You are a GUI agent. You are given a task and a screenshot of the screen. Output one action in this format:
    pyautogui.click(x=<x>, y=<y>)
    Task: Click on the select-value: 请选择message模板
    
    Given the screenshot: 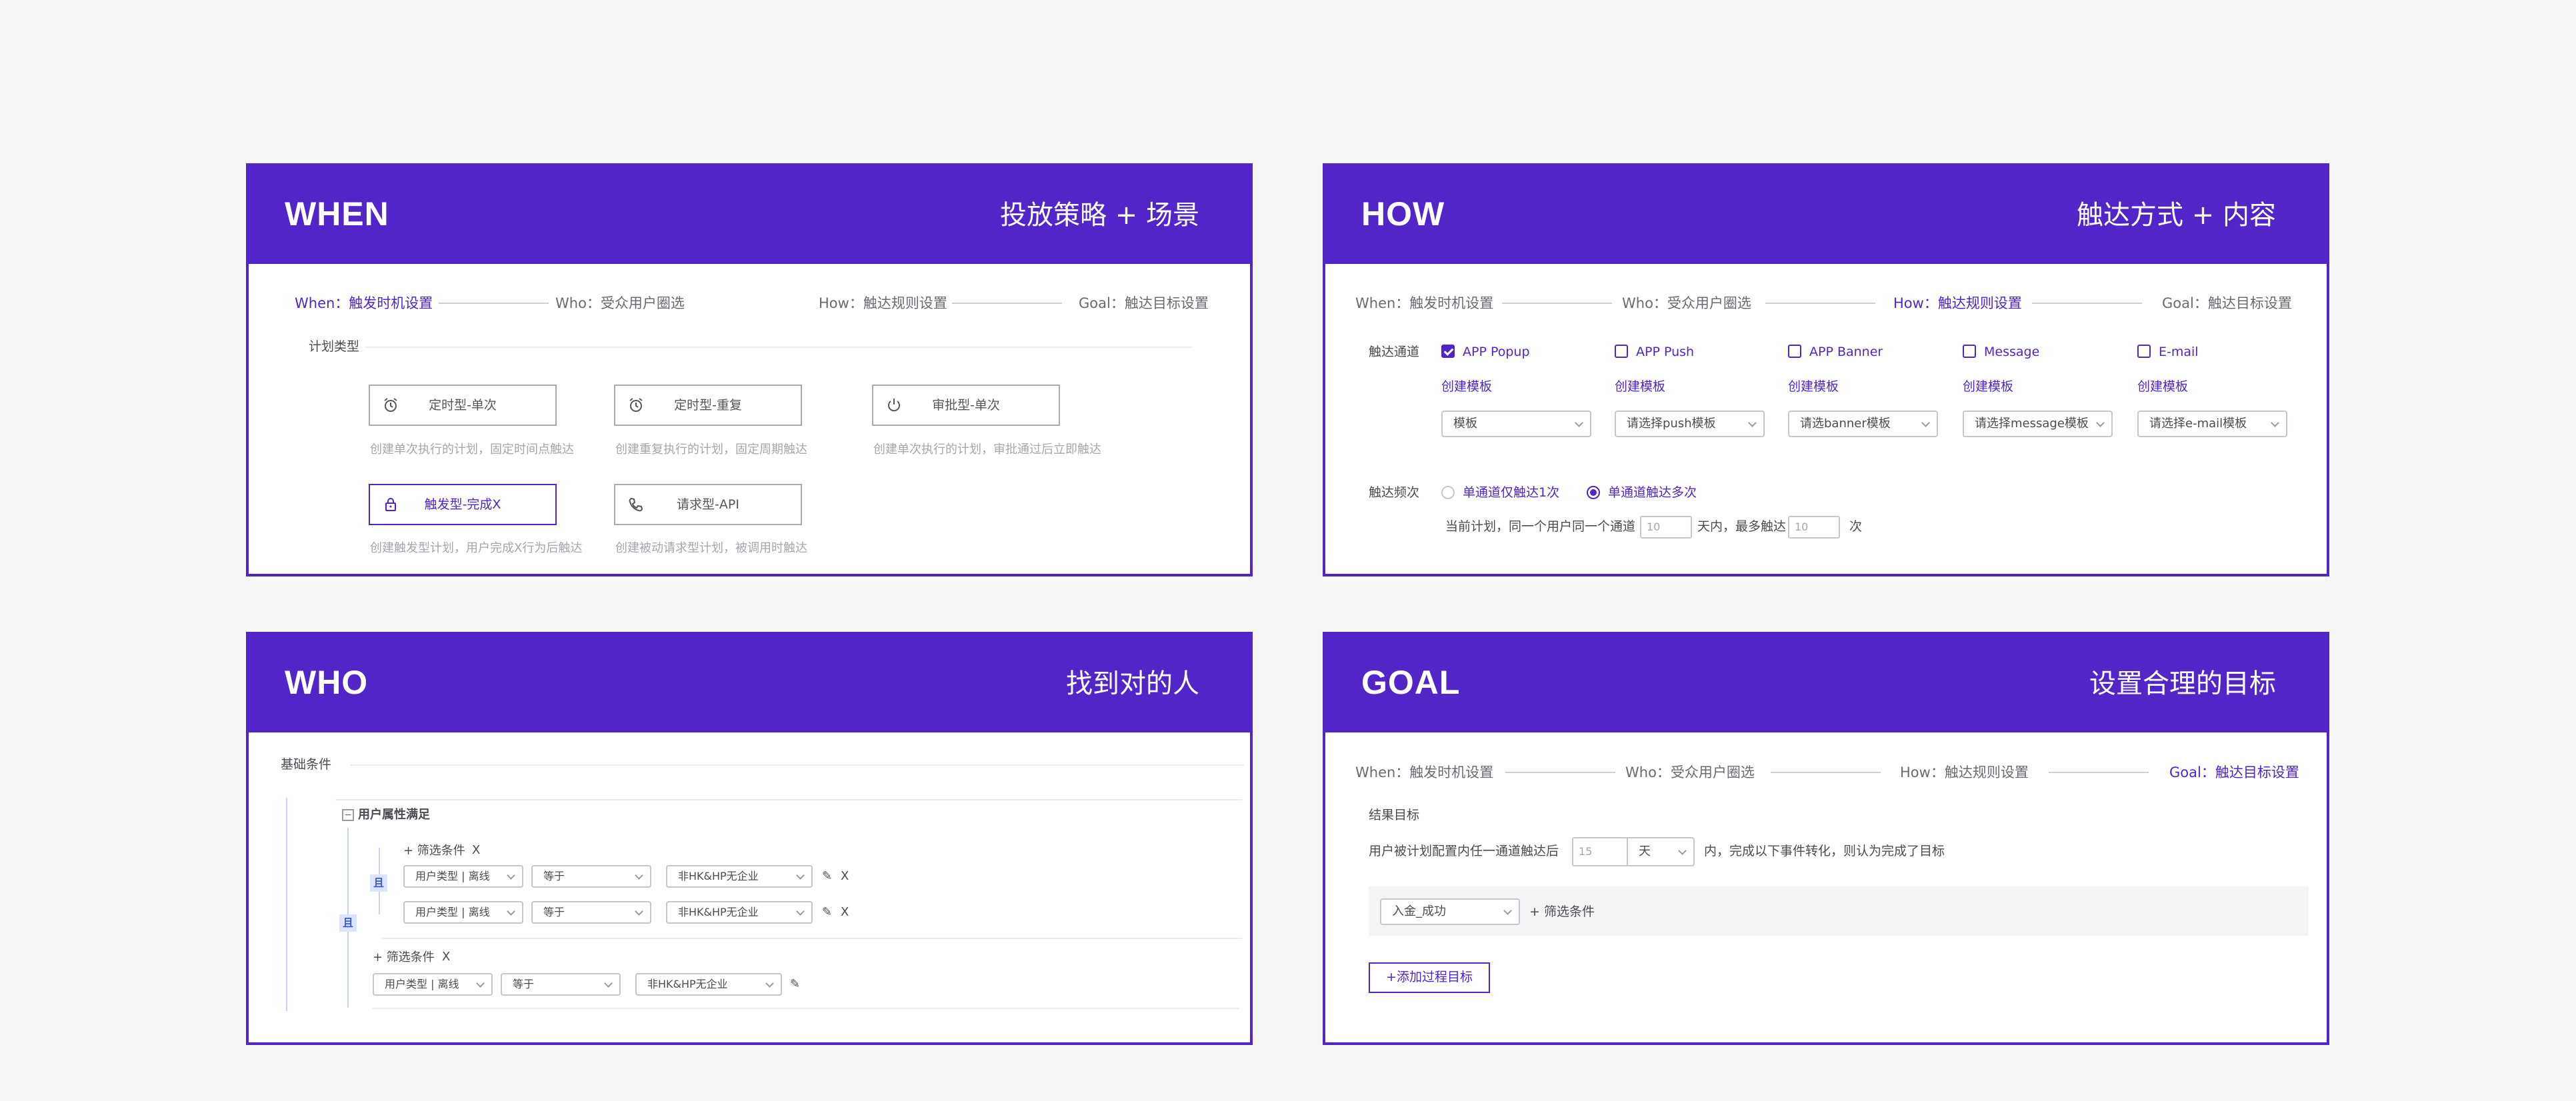 What is the action you would take?
    pyautogui.click(x=2032, y=424)
    